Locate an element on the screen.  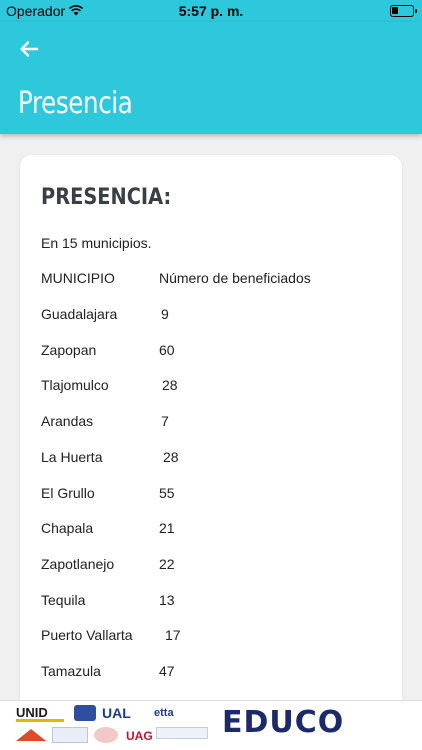
municipio-name: Puerto Vallarta is located at coordinates (87, 635).